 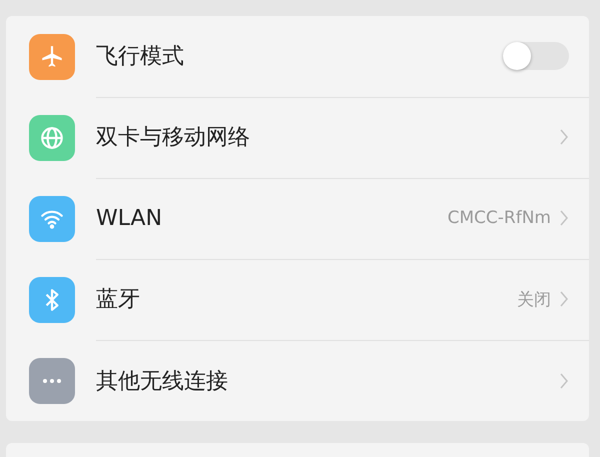 What do you see at coordinates (52, 137) in the screenshot?
I see `globe-icon` at bounding box center [52, 137].